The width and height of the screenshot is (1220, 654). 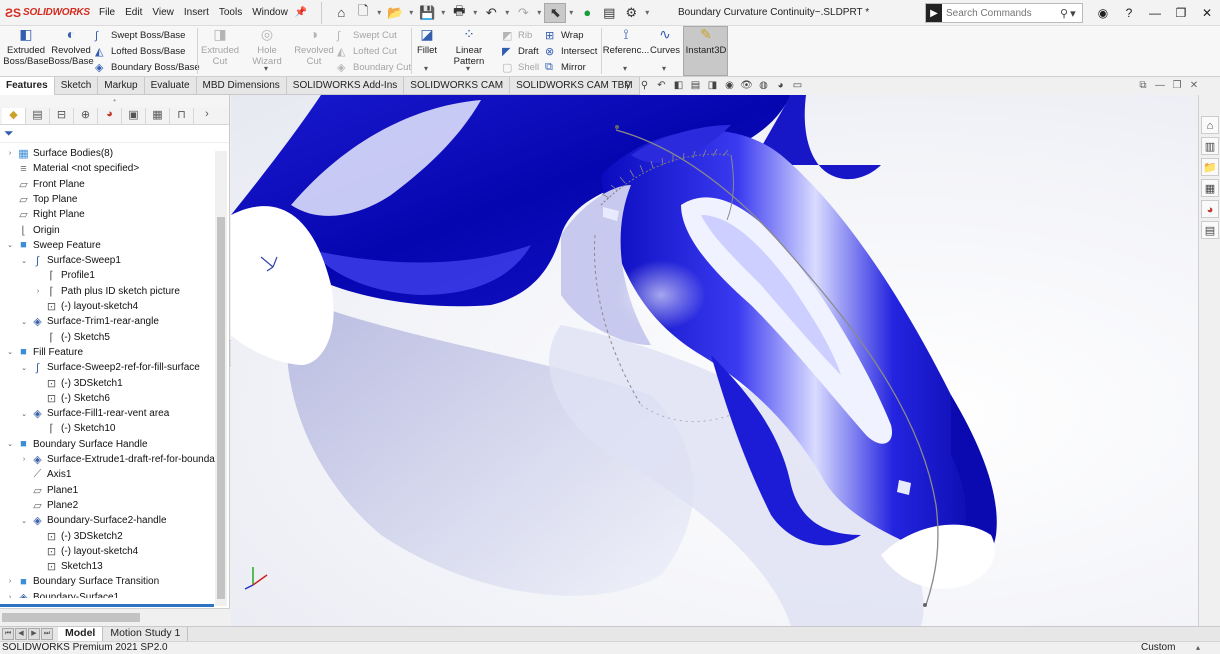 I want to click on tree-item: › ▦ Surface Bodies(8), so click(x=58, y=153).